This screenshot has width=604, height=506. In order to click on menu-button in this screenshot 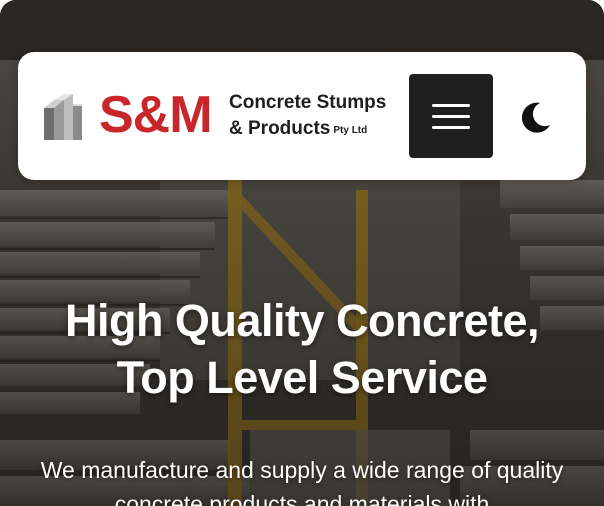, I will do `click(451, 116)`.